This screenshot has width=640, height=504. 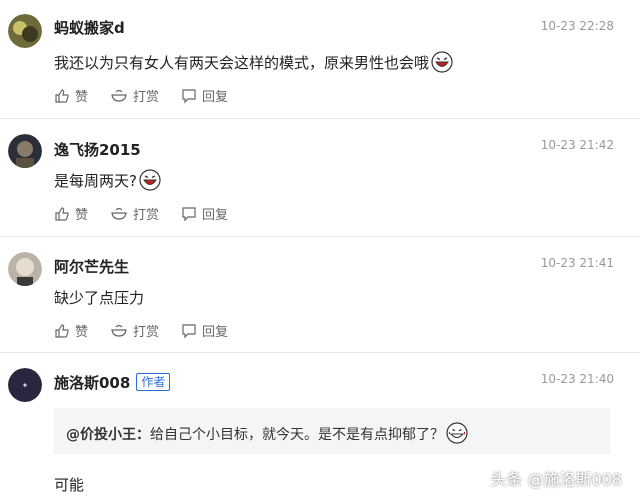 What do you see at coordinates (457, 433) in the screenshot?
I see `grinning-emoji-icon` at bounding box center [457, 433].